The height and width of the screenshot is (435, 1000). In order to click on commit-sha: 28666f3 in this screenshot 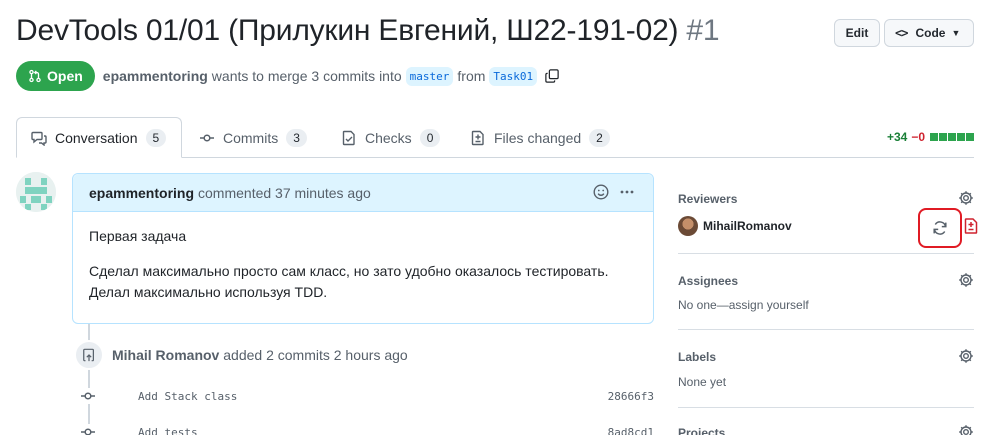, I will do `click(631, 396)`.